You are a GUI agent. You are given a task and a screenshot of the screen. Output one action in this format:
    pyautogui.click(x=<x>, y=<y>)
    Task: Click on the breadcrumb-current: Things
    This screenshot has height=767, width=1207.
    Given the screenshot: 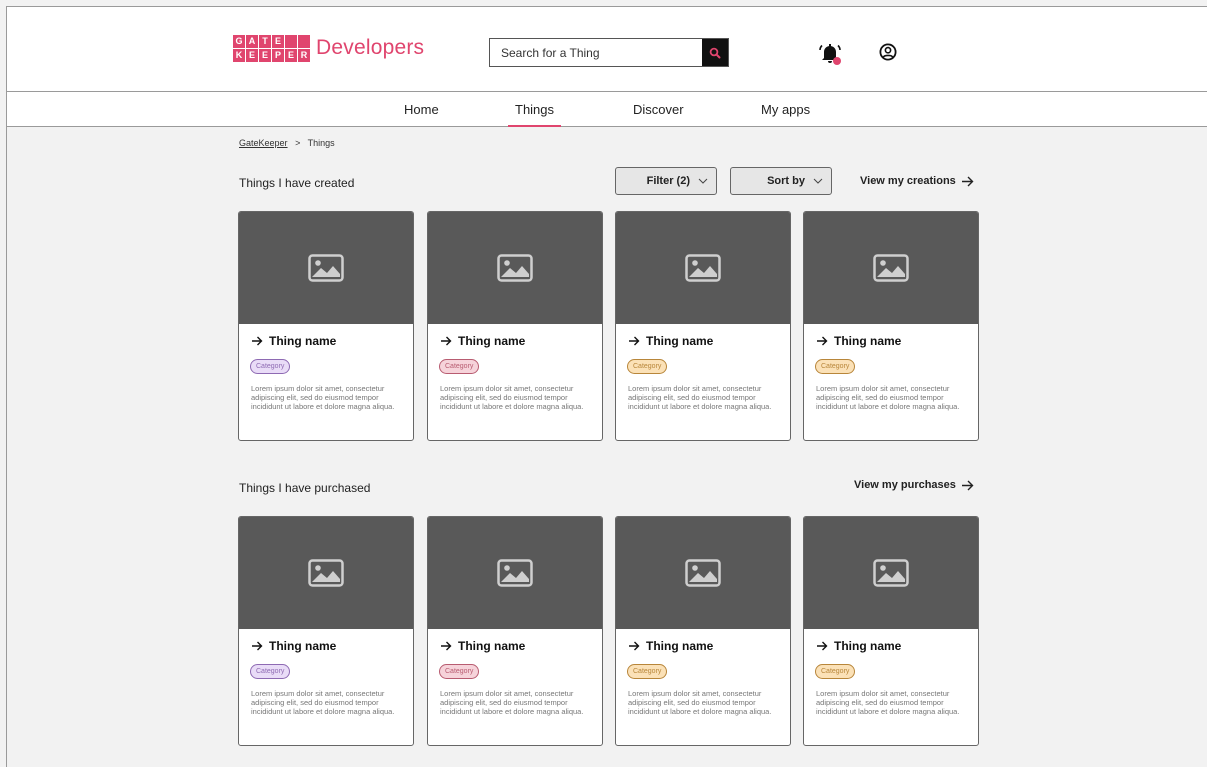 What is the action you would take?
    pyautogui.click(x=321, y=143)
    